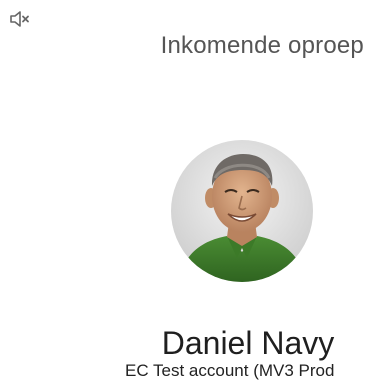 This screenshot has width=378, height=388. I want to click on caller-avatar, so click(242, 211).